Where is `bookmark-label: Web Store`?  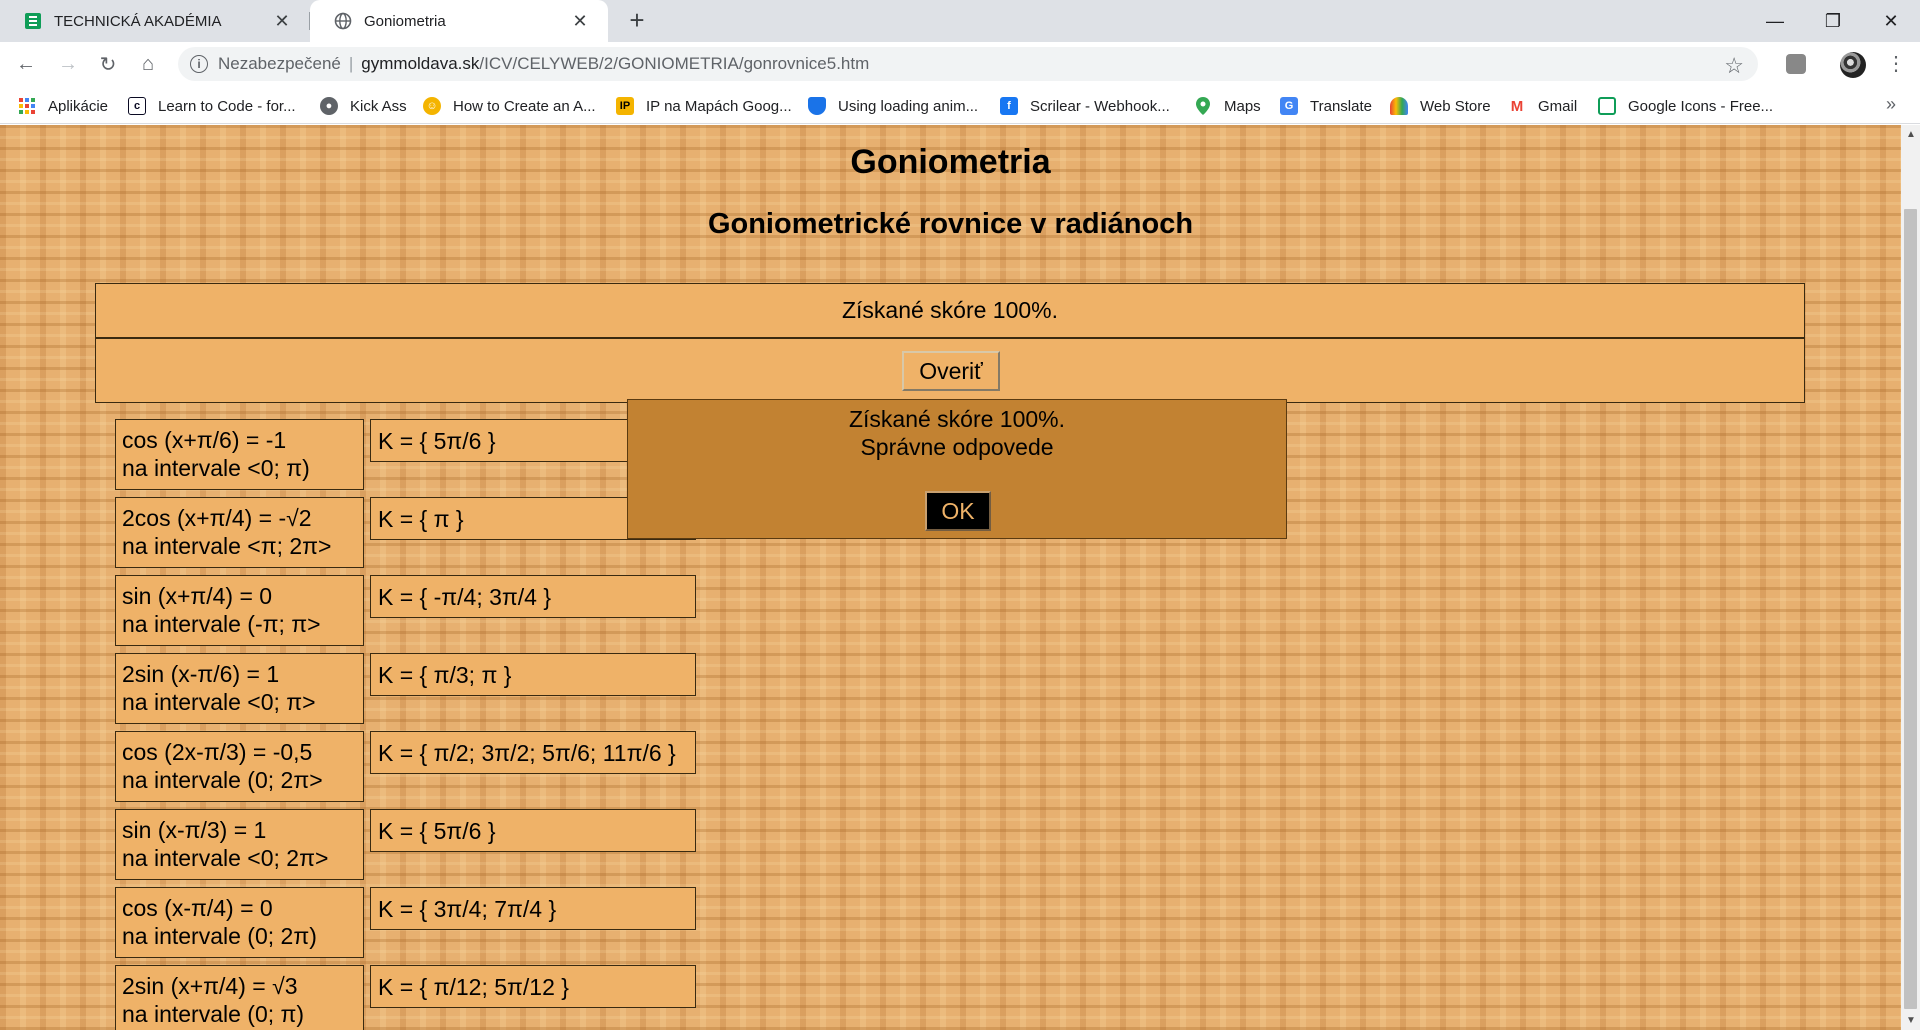 bookmark-label: Web Store is located at coordinates (1455, 106).